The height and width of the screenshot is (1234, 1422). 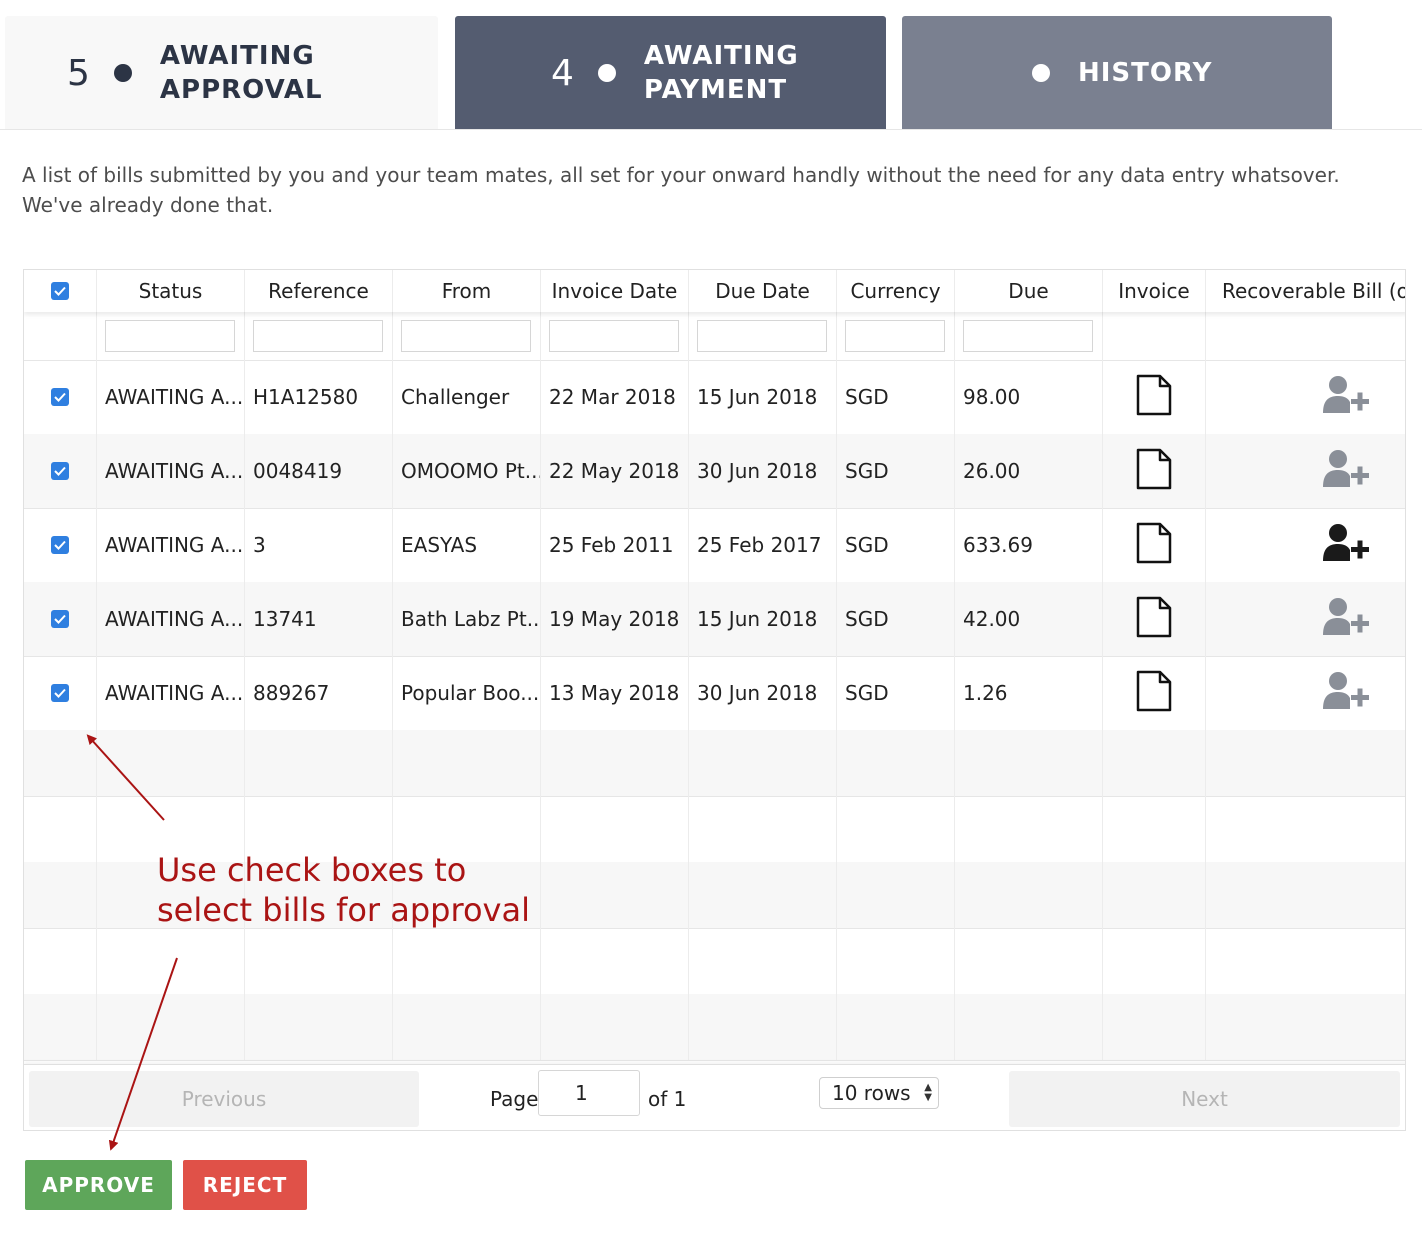 What do you see at coordinates (245, 1185) in the screenshot?
I see `reject-button: REJECT` at bounding box center [245, 1185].